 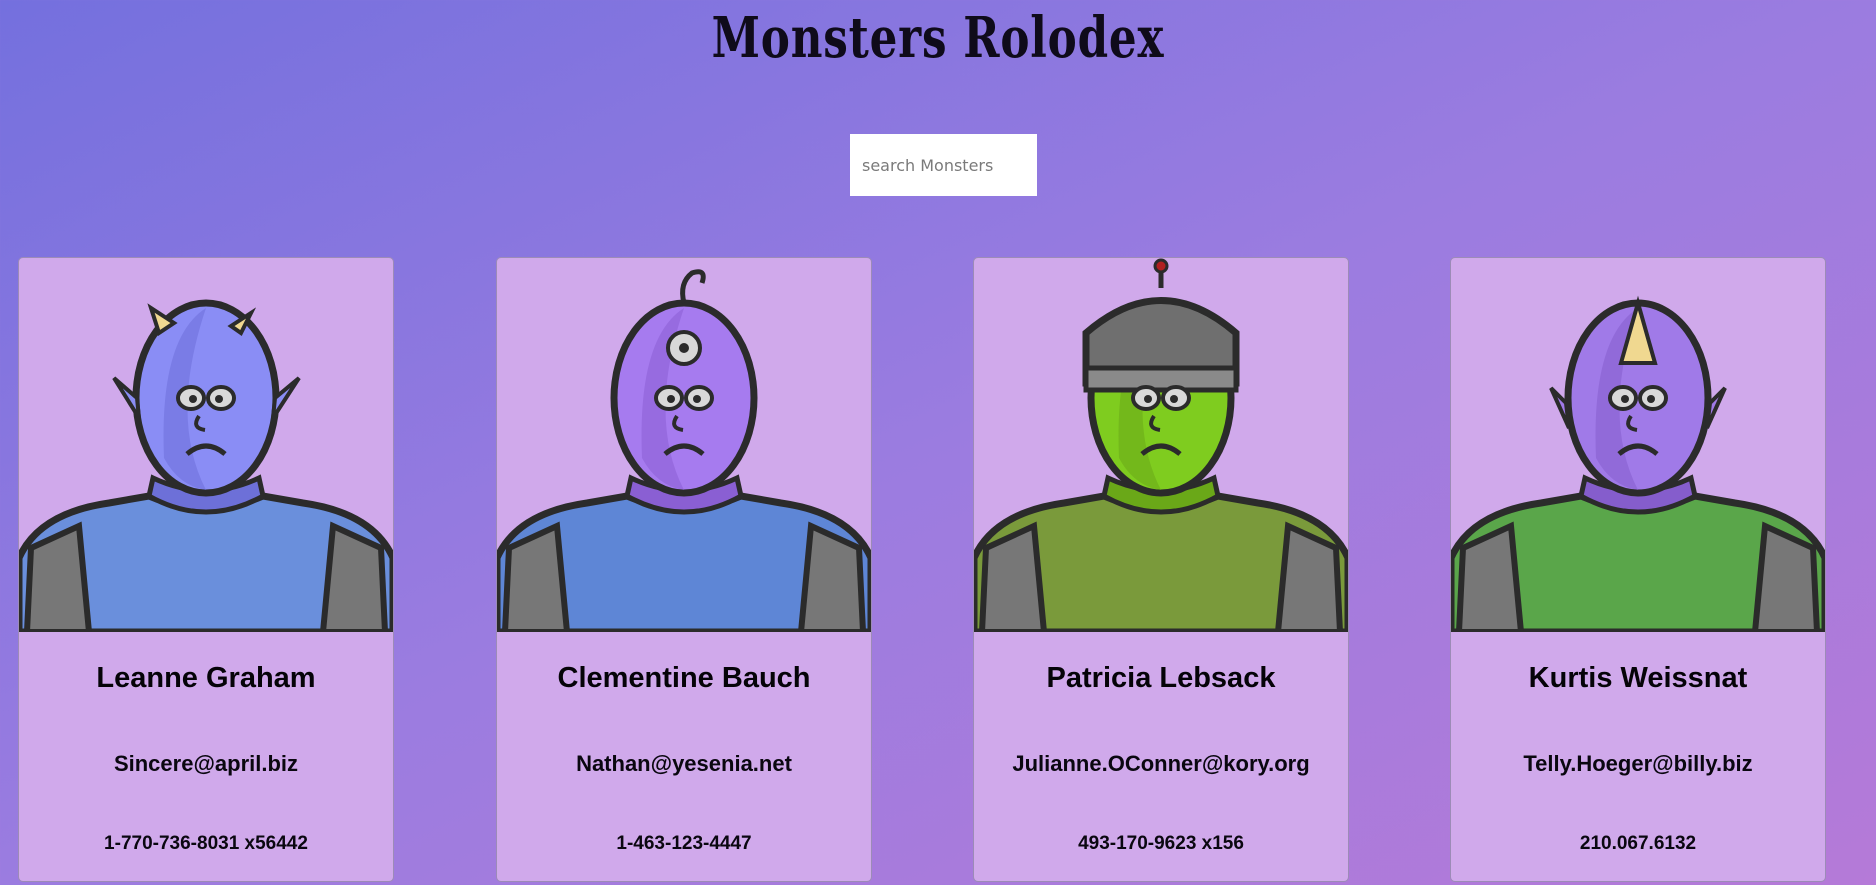 I want to click on monster-name: Clementine Bauch, so click(x=684, y=678).